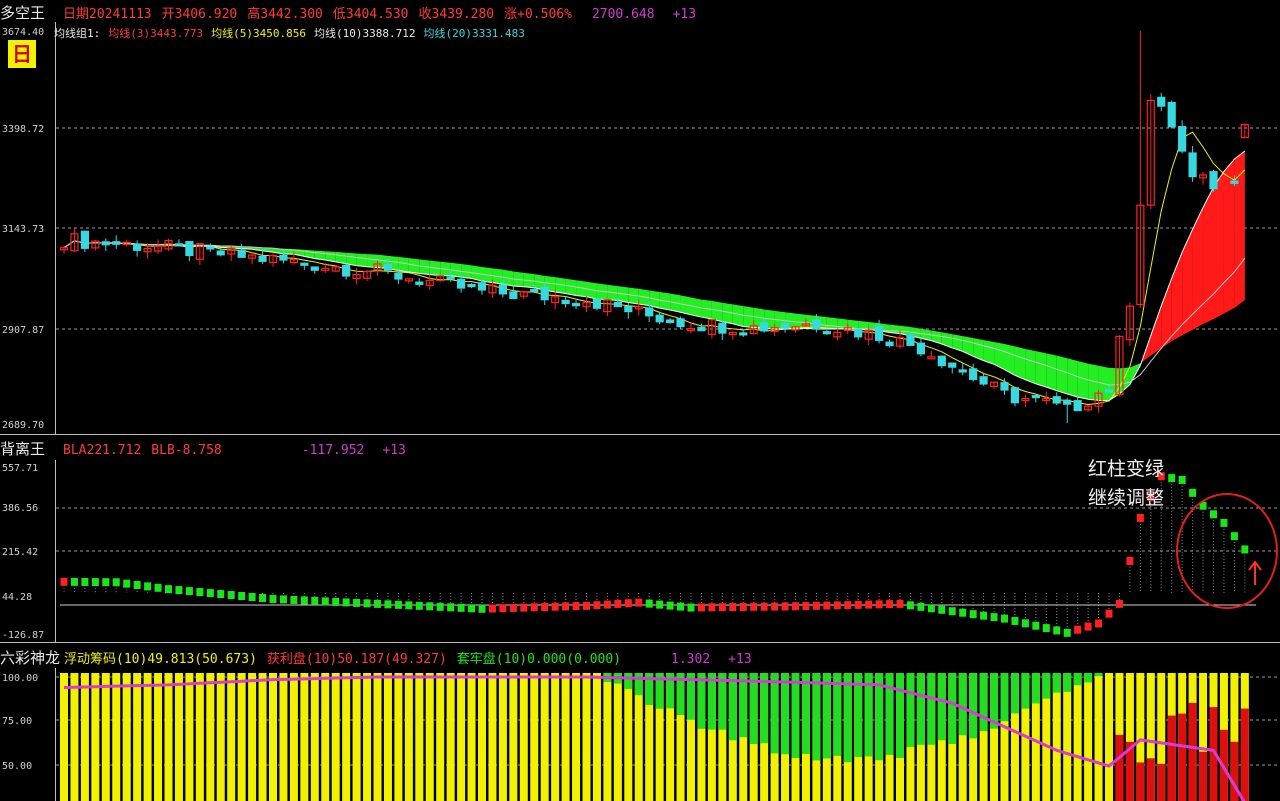  Describe the element at coordinates (22, 54) in the screenshot. I see `period-day-icon: 日` at that location.